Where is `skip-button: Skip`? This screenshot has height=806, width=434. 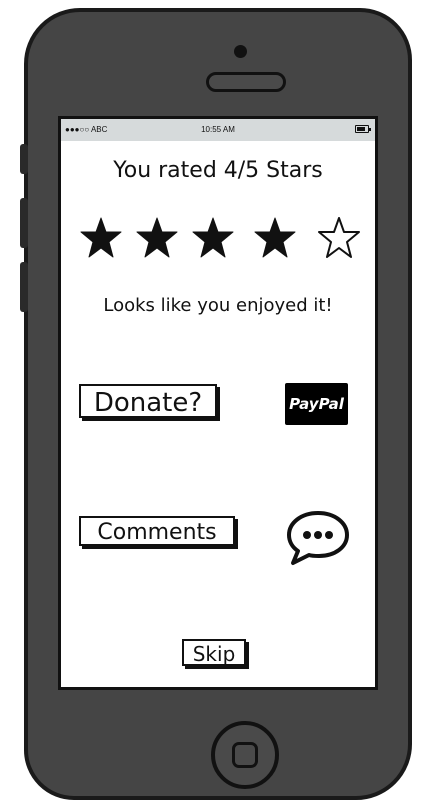 skip-button: Skip is located at coordinates (214, 652).